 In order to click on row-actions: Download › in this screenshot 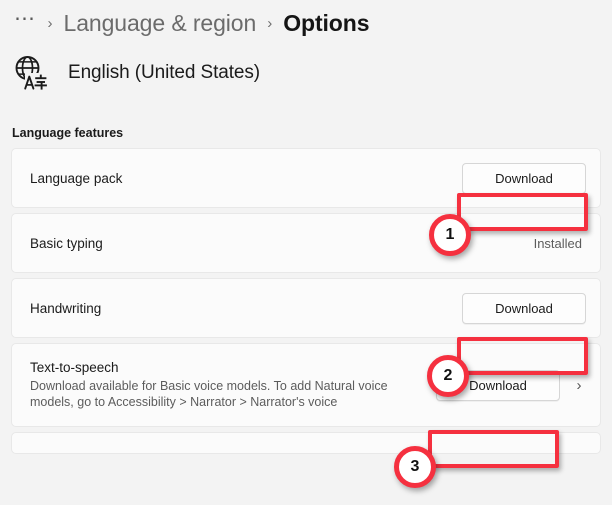, I will do `click(511, 385)`.